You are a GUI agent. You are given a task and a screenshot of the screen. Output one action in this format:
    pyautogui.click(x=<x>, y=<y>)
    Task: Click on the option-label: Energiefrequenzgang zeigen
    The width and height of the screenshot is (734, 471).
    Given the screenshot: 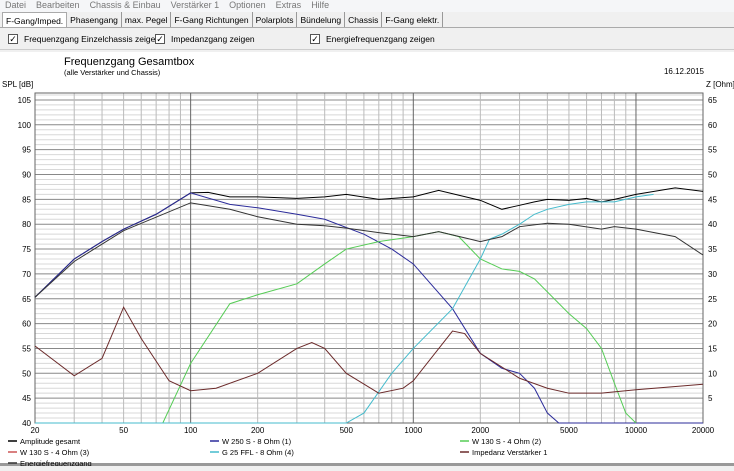 What is the action you would take?
    pyautogui.click(x=380, y=39)
    